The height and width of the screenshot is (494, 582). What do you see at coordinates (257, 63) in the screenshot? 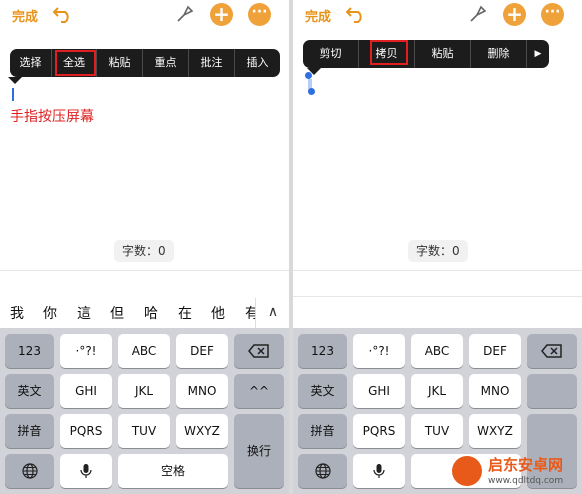
I see `menu-item-insert: 插入` at bounding box center [257, 63].